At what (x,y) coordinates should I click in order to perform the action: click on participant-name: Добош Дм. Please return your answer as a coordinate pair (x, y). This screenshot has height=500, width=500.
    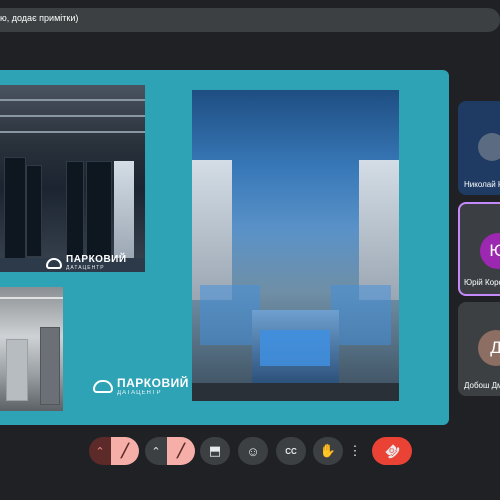
    Looking at the image, I should click on (482, 385).